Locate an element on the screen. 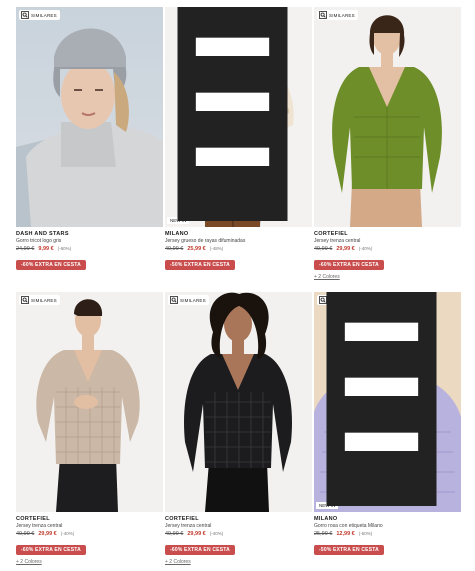 The width and height of the screenshot is (475, 571). price-row: 49,99 € 25,99 € (-48%) is located at coordinates (238, 249).